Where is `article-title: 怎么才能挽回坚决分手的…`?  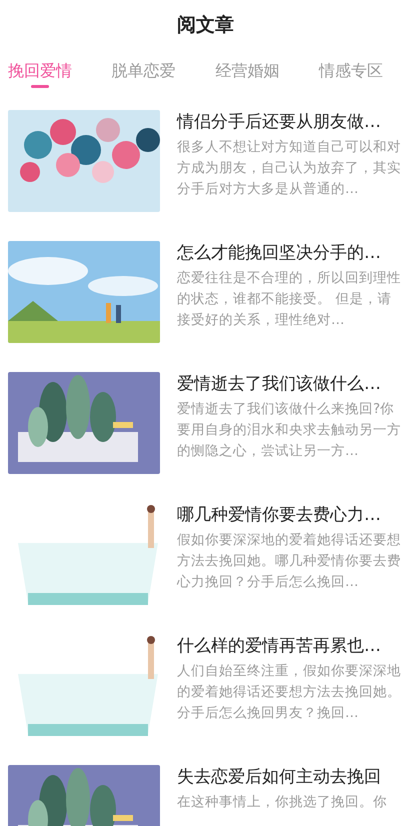
article-title: 怎么才能挽回坚决分手的… is located at coordinates (291, 252).